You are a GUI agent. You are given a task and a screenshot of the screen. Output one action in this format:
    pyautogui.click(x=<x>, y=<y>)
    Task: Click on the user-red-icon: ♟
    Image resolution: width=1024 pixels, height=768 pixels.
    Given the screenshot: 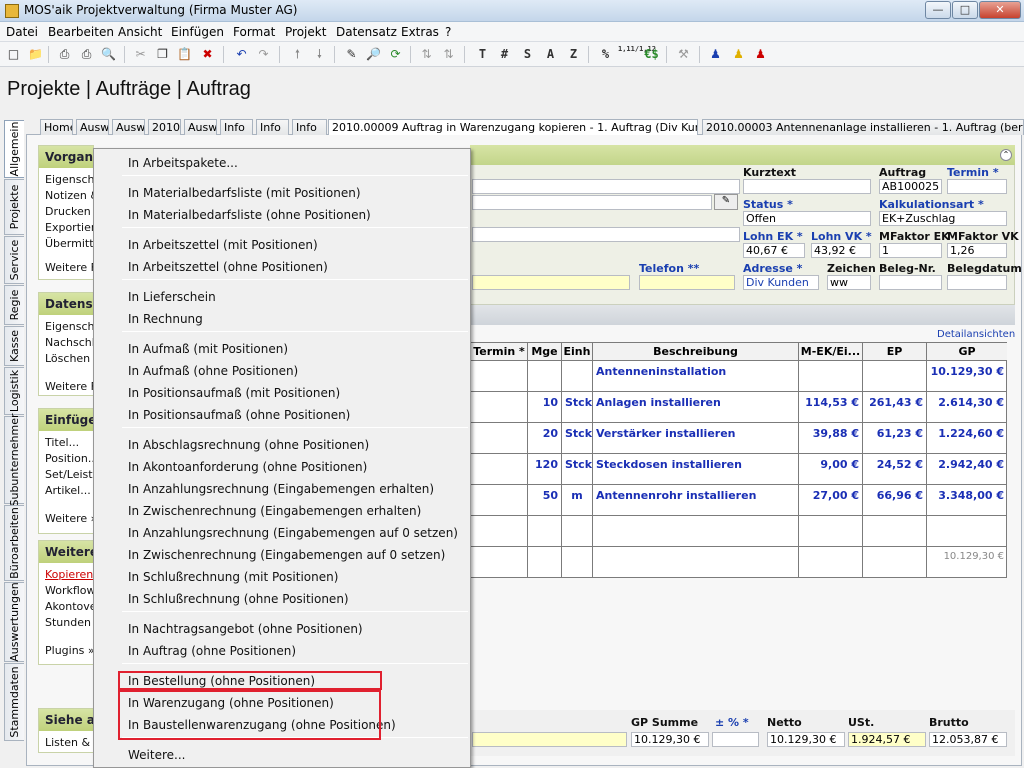 What is the action you would take?
    pyautogui.click(x=760, y=54)
    